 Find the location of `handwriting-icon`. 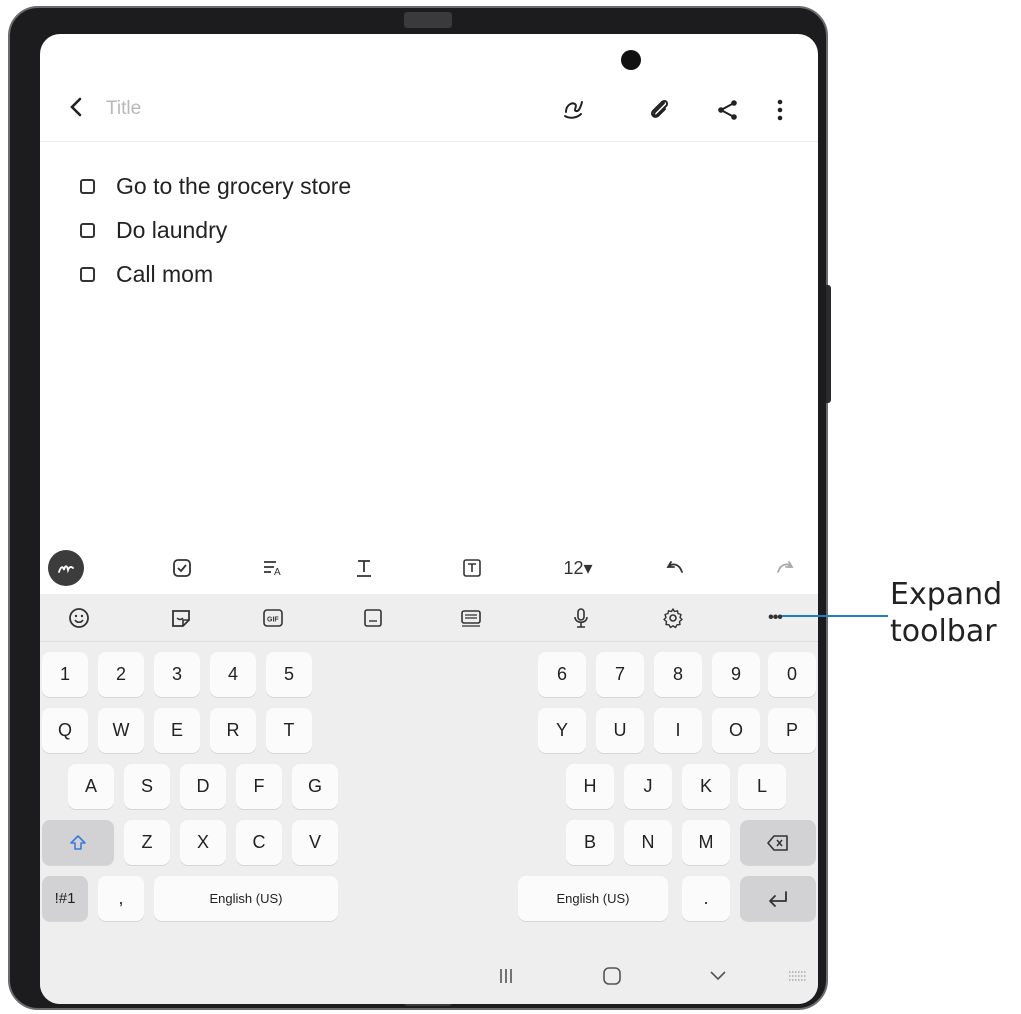

handwriting-icon is located at coordinates (574, 110).